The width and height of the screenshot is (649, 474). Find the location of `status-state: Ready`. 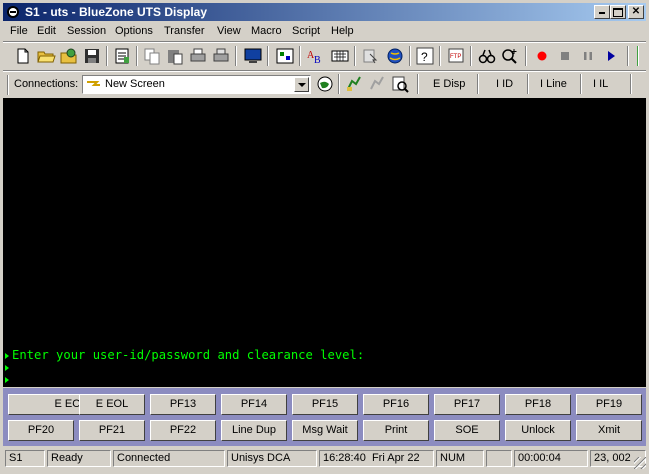

status-state: Ready is located at coordinates (79, 458).